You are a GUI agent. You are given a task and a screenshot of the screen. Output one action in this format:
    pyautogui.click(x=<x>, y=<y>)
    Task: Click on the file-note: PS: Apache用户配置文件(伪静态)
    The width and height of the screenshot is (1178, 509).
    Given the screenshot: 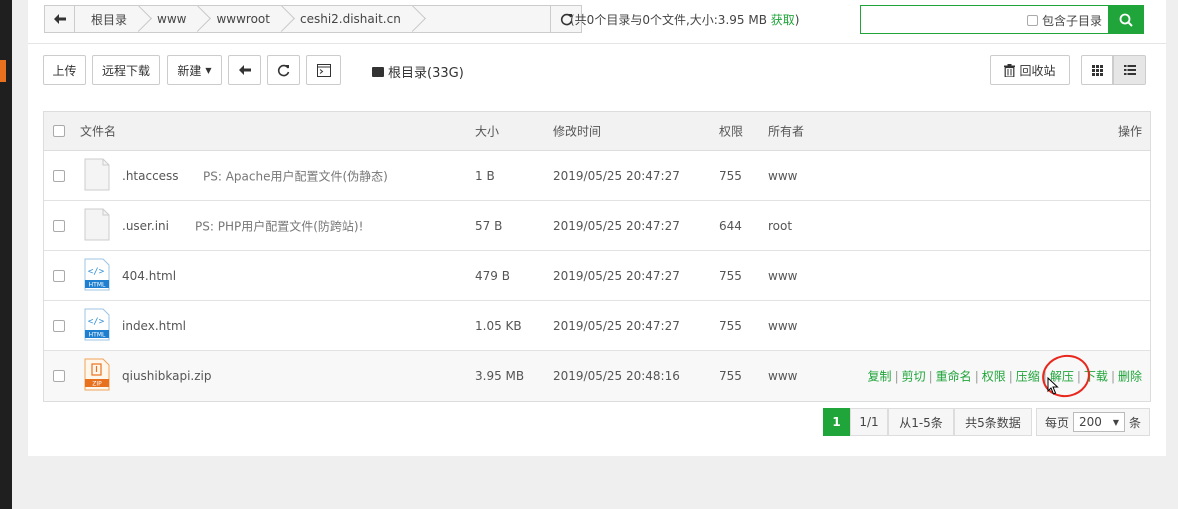 What is the action you would take?
    pyautogui.click(x=295, y=176)
    